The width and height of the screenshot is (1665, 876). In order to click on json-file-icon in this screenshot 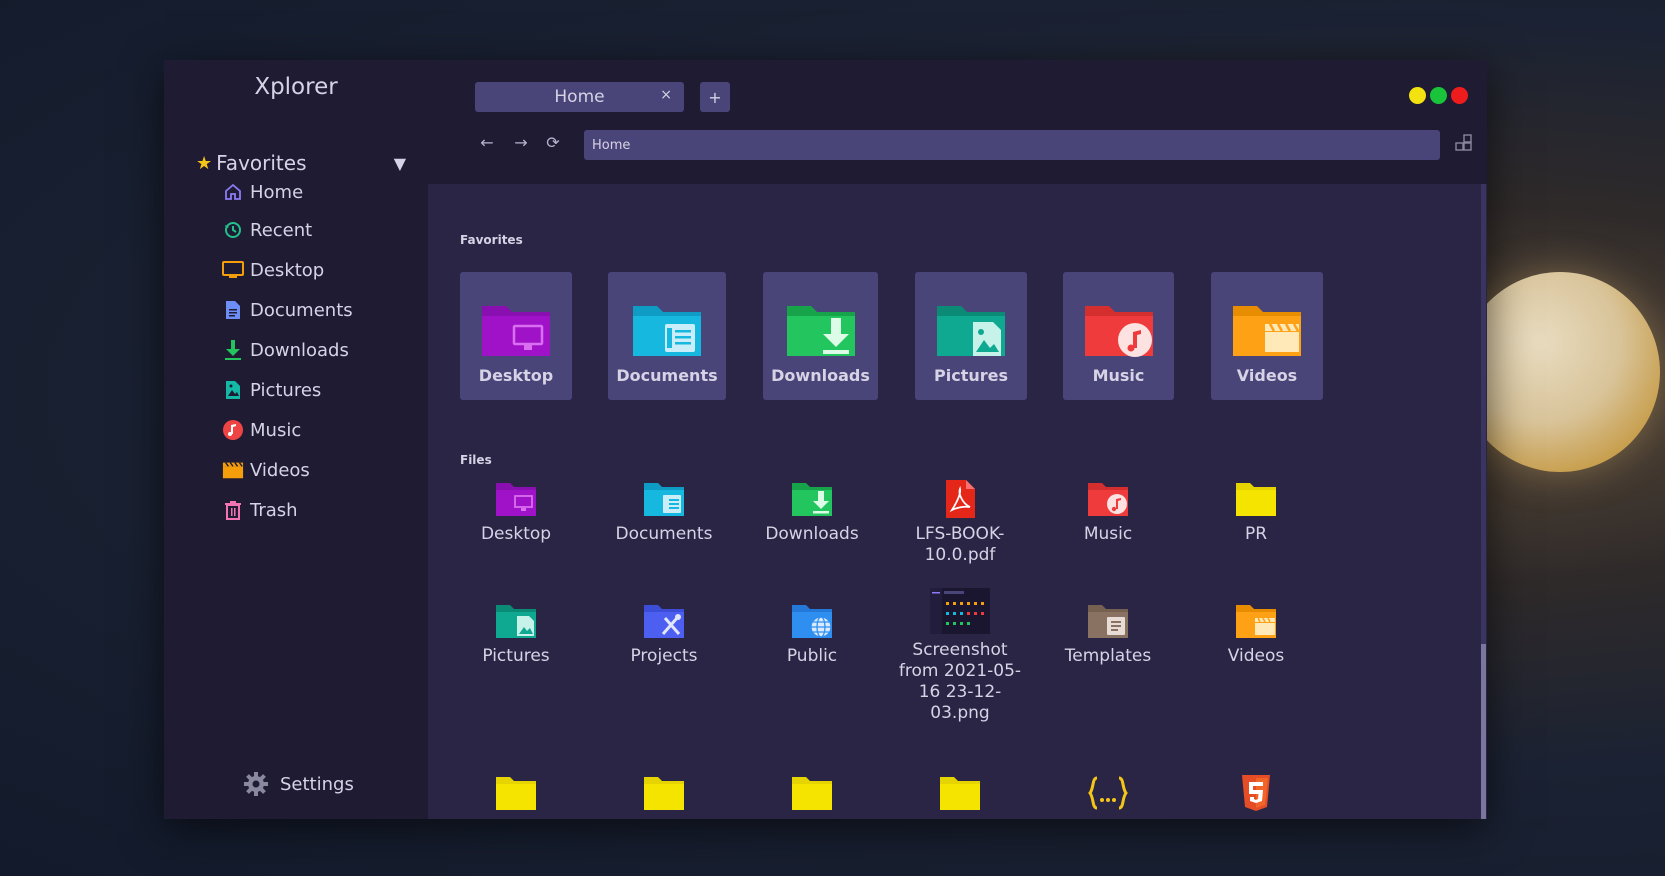, I will do `click(1108, 793)`.